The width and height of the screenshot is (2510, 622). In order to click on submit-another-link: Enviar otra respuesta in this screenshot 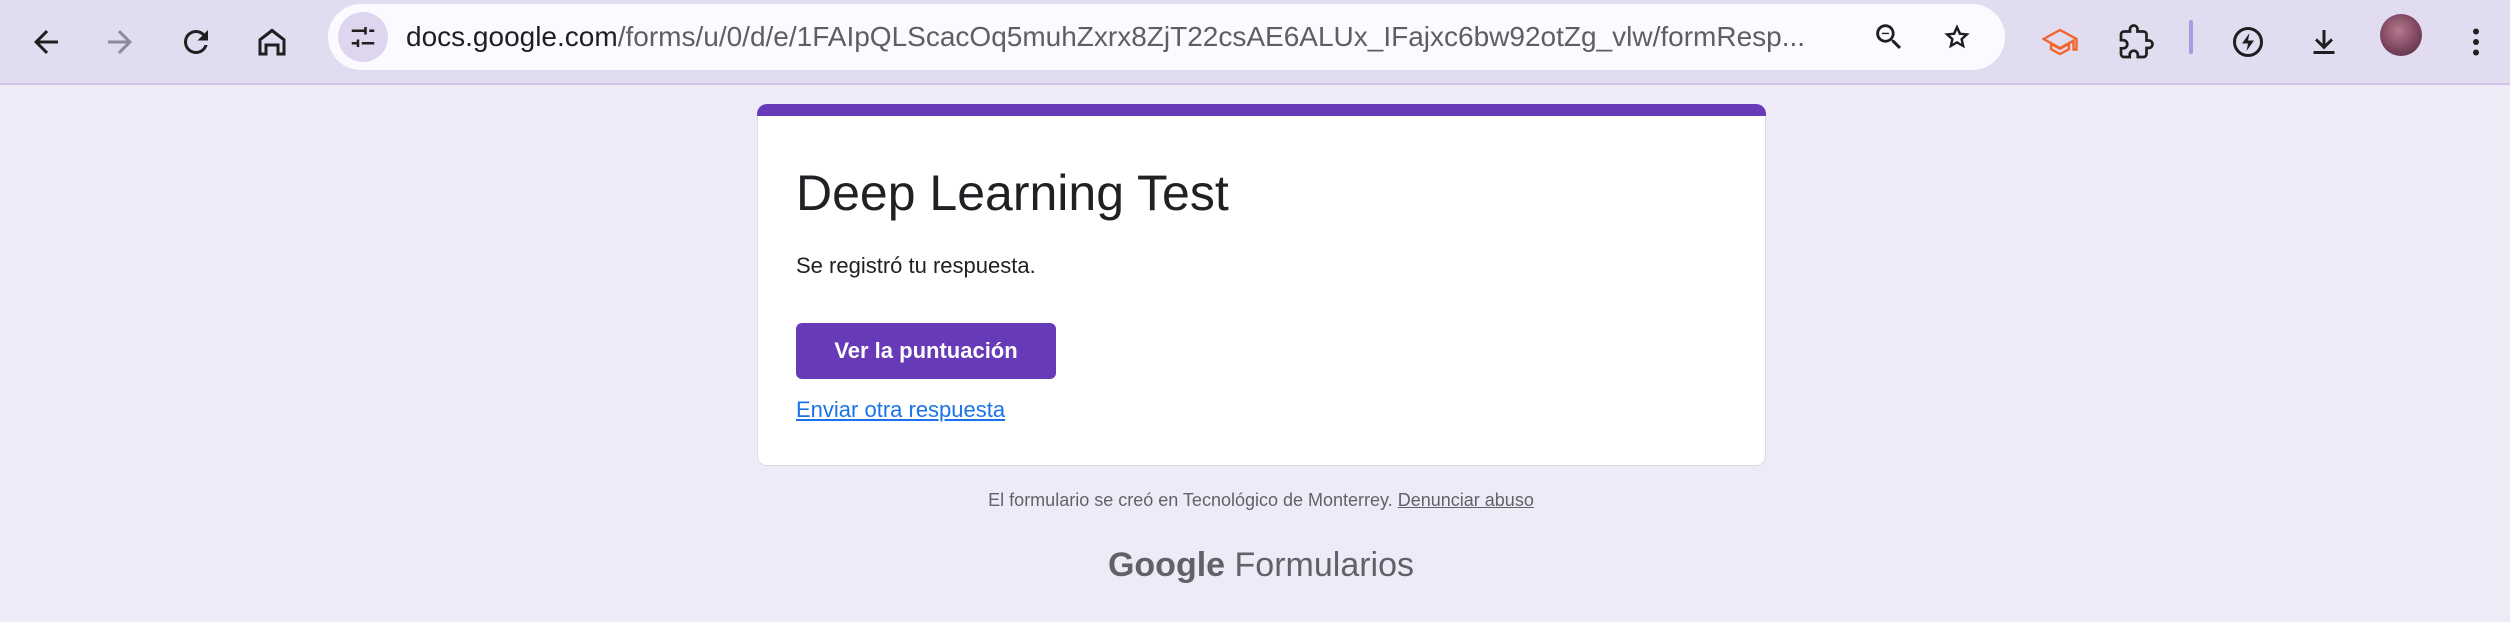, I will do `click(900, 410)`.